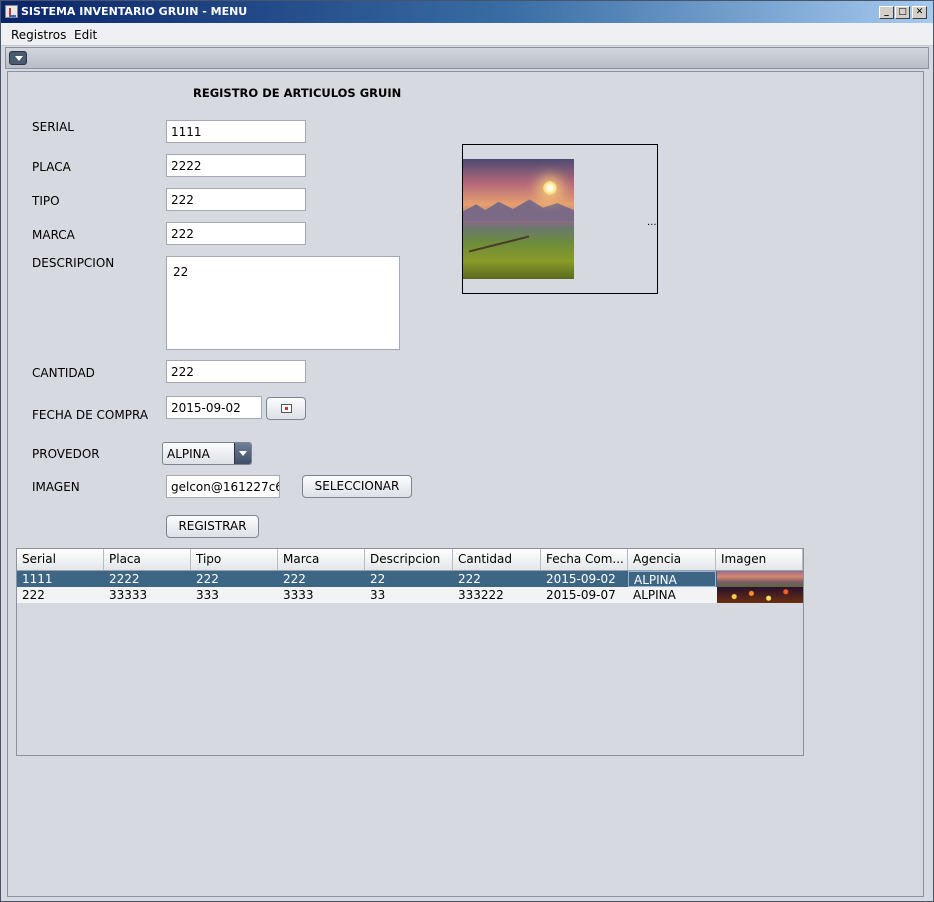 The image size is (934, 902). I want to click on marca-label: MARCA, so click(53, 235).